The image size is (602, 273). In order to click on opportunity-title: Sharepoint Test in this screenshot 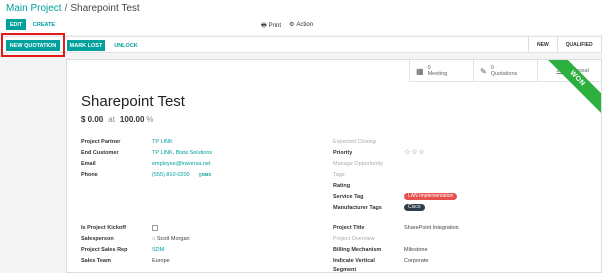, I will do `click(133, 101)`.